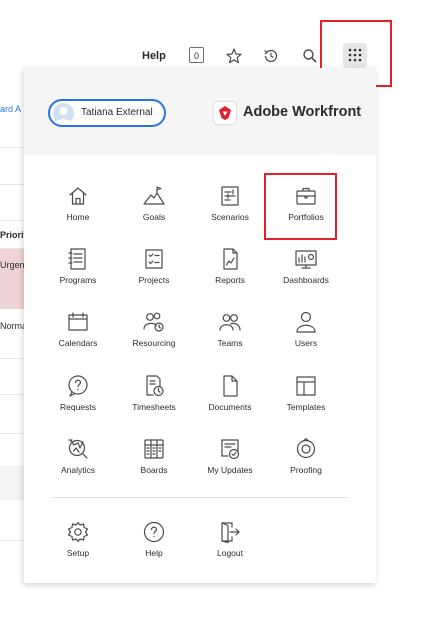 This screenshot has height=634, width=426. What do you see at coordinates (306, 463) in the screenshot?
I see `menu-item-proofing: Proofing` at bounding box center [306, 463].